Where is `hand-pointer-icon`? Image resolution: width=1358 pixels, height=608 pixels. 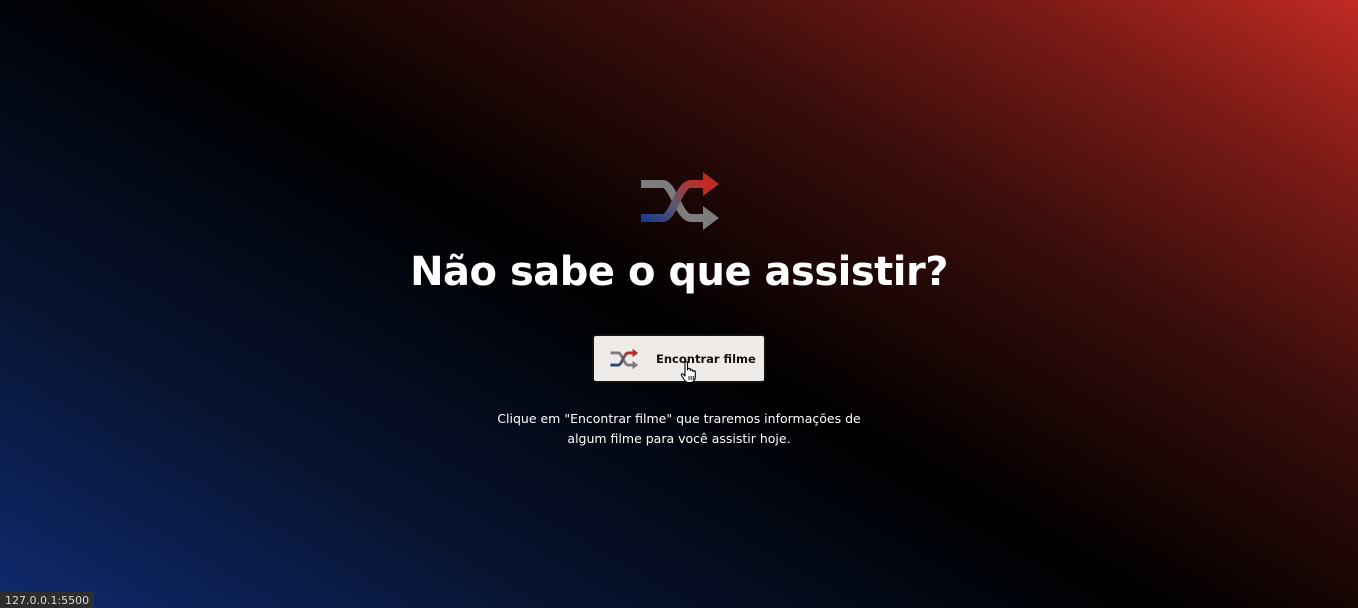
hand-pointer-icon is located at coordinates (688, 372).